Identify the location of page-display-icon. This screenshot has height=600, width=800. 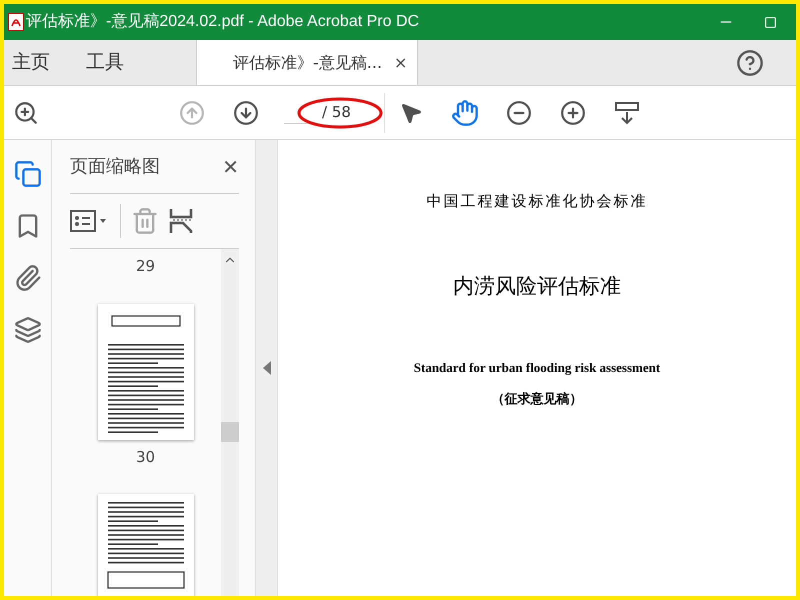
(627, 113).